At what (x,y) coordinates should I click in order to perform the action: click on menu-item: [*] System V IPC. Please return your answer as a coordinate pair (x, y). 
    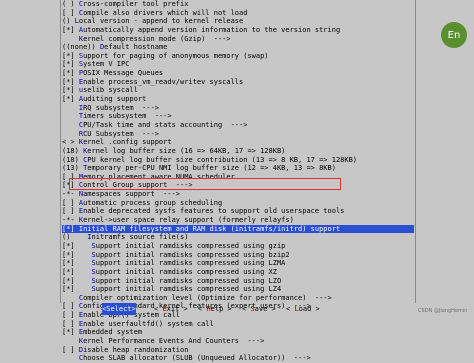
    Looking at the image, I should click on (238, 64).